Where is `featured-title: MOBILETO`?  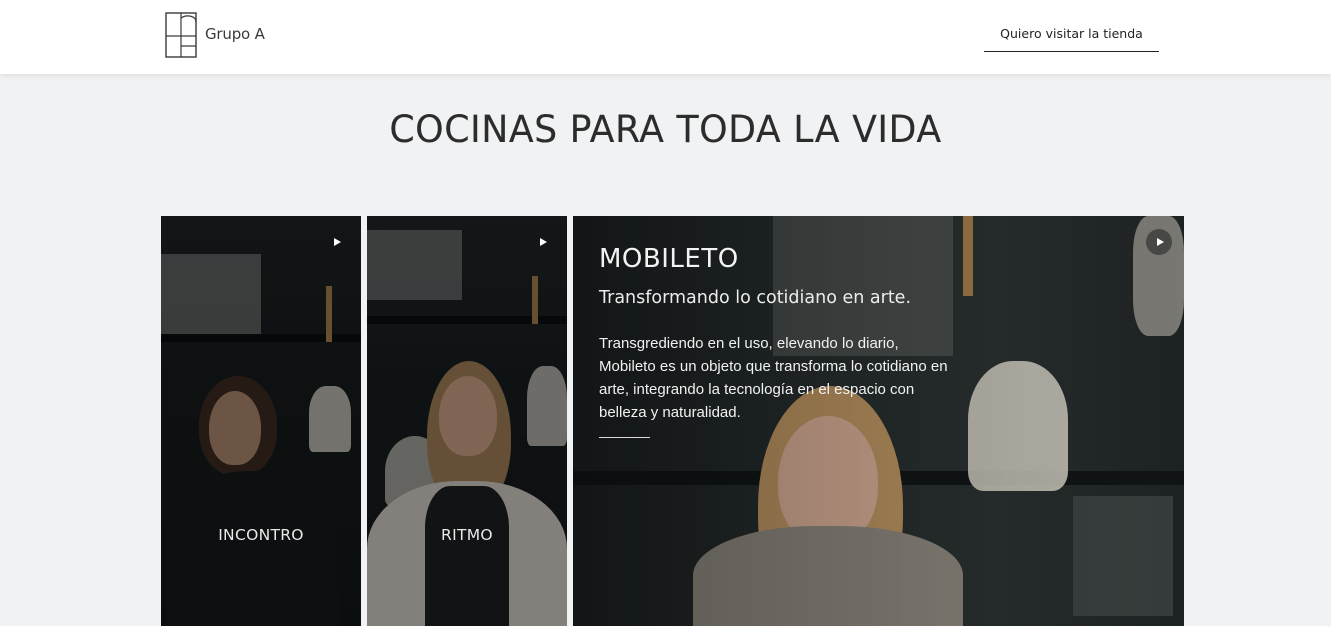 featured-title: MOBILETO is located at coordinates (669, 259).